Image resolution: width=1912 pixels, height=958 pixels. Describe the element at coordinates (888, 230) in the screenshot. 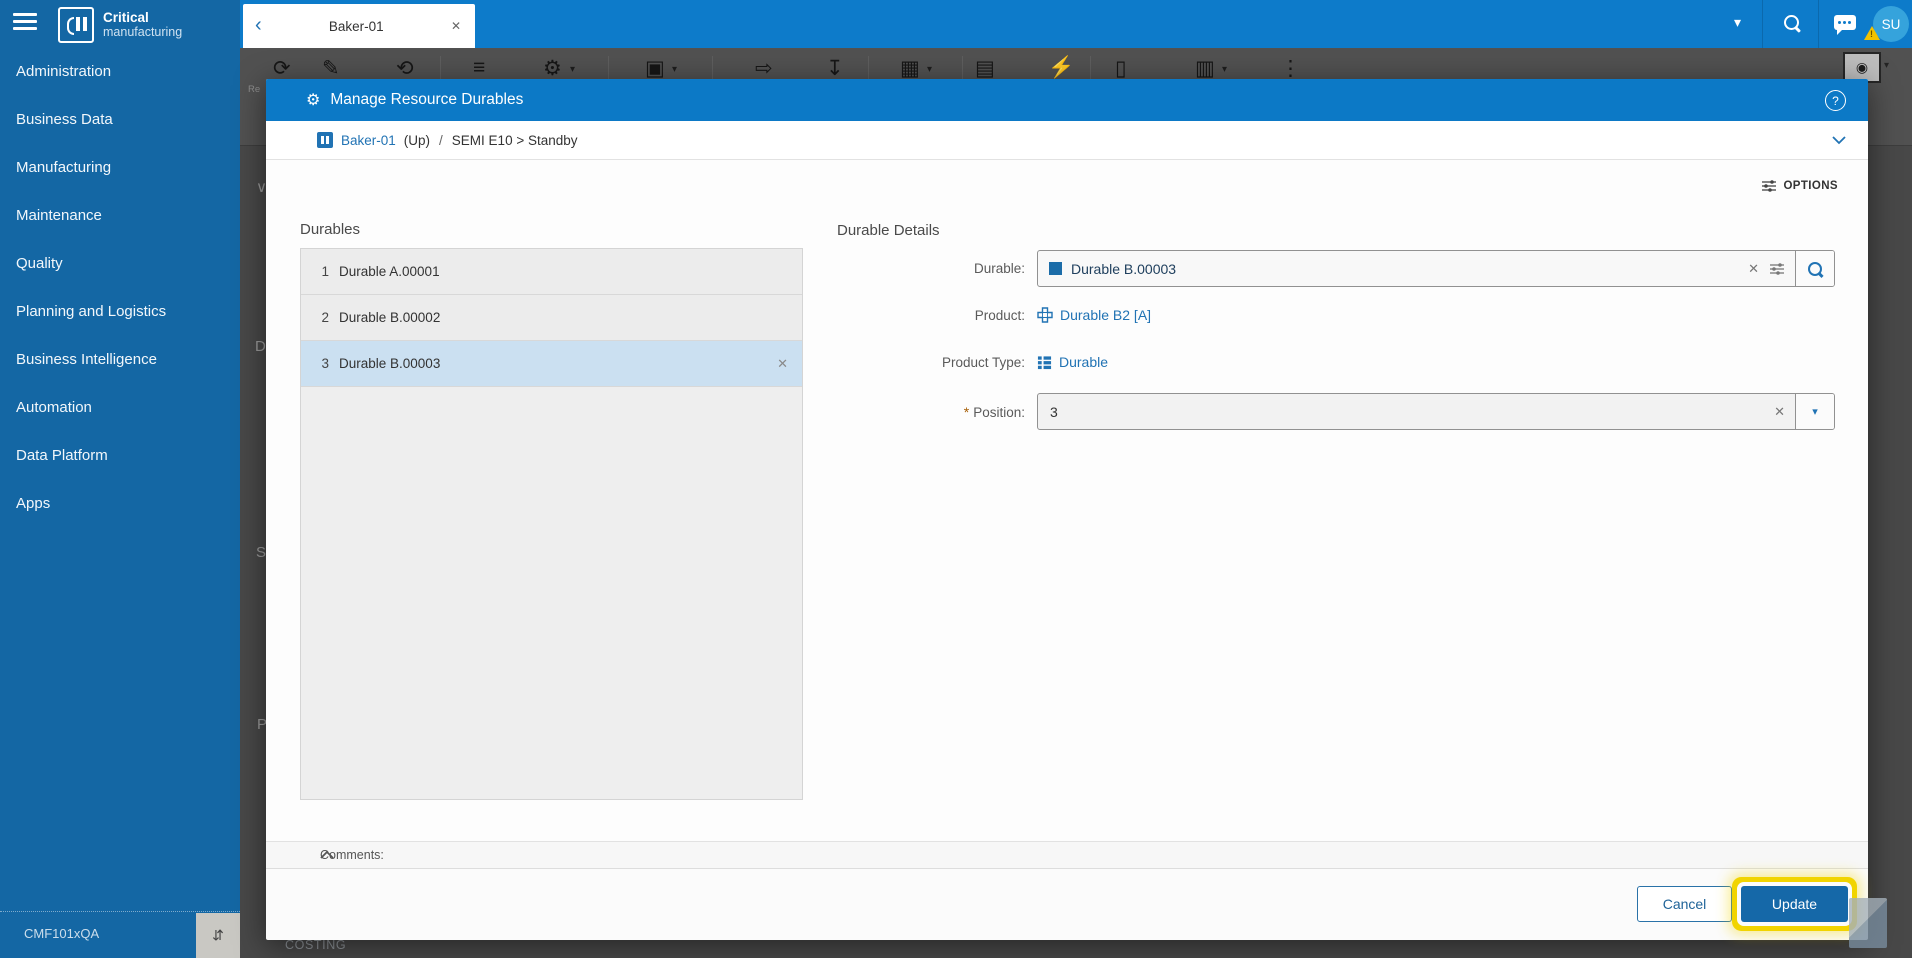

I see `durable-details-heading: Durable Details` at that location.